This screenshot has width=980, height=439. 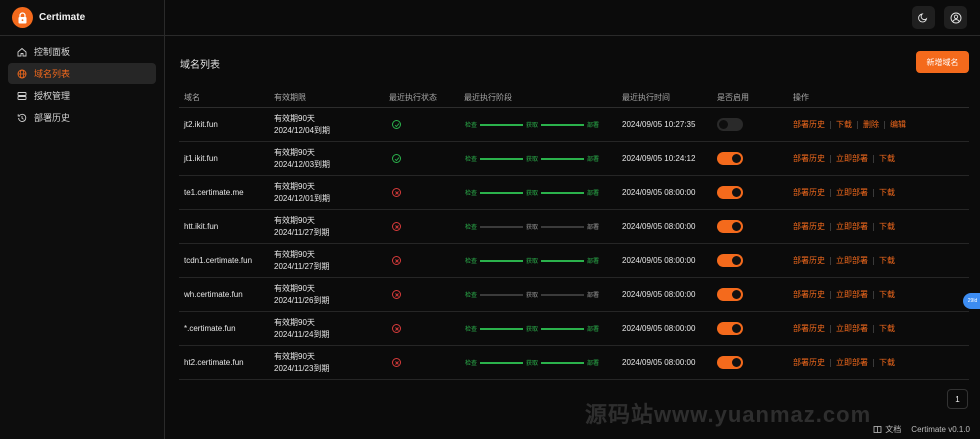 I want to click on expiry-date: 2024/11/24到期, so click(x=302, y=334).